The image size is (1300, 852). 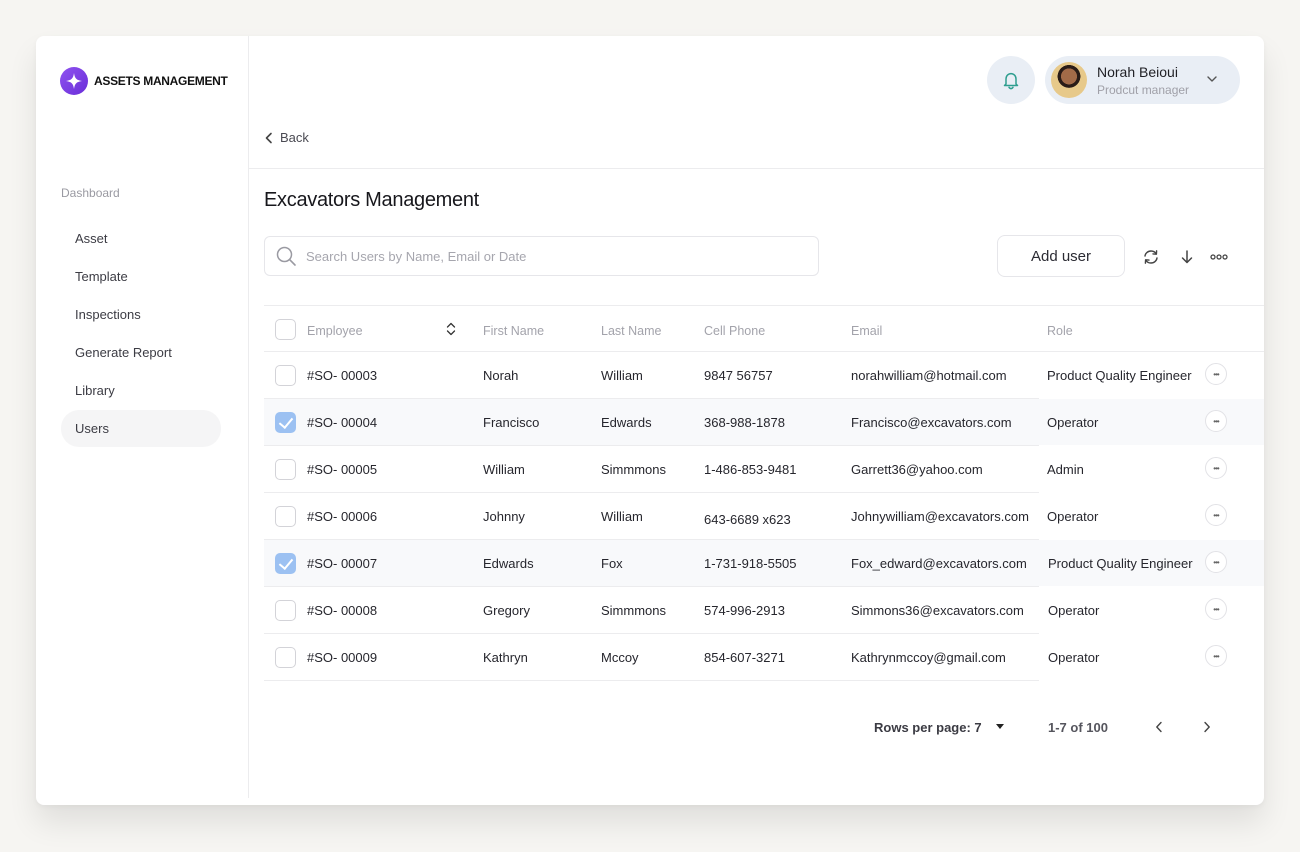 What do you see at coordinates (939, 563) in the screenshot?
I see `email: Fox_edward@excavators.com` at bounding box center [939, 563].